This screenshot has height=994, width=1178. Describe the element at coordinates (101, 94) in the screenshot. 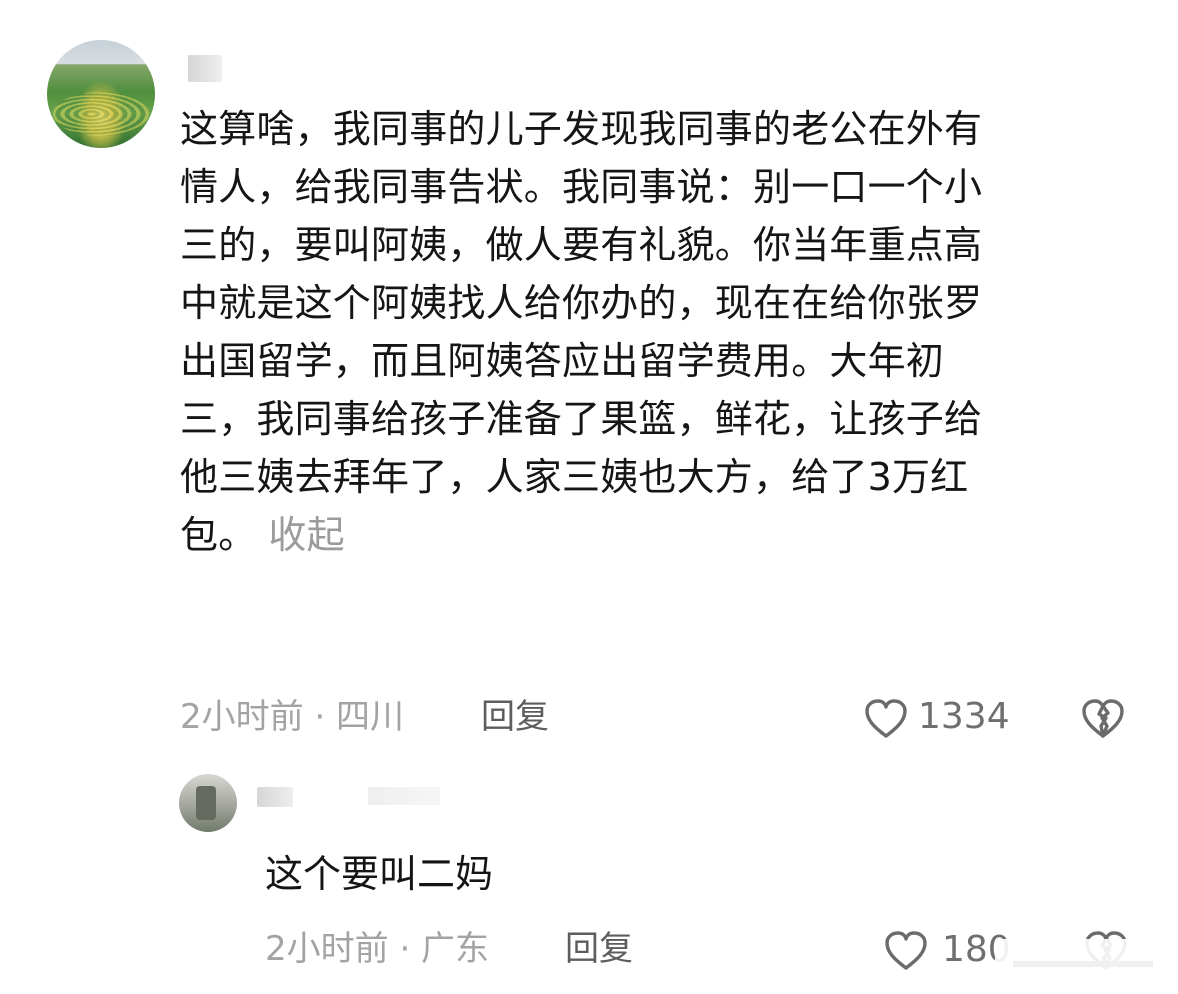

I see `main-comment-avatar` at that location.